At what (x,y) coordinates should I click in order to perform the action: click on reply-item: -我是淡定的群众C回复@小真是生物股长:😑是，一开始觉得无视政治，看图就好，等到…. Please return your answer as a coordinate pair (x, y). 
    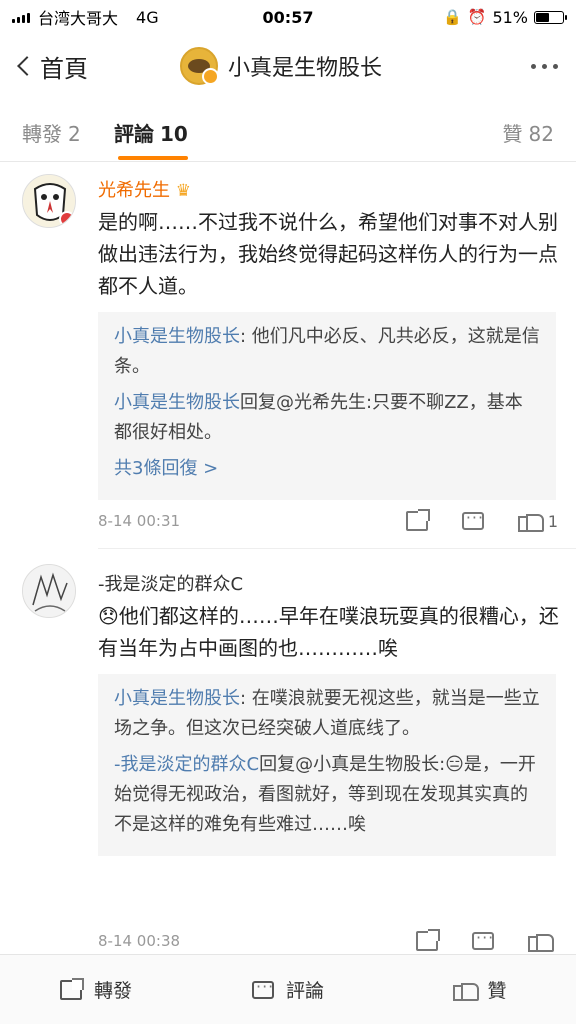
    Looking at the image, I should click on (327, 795).